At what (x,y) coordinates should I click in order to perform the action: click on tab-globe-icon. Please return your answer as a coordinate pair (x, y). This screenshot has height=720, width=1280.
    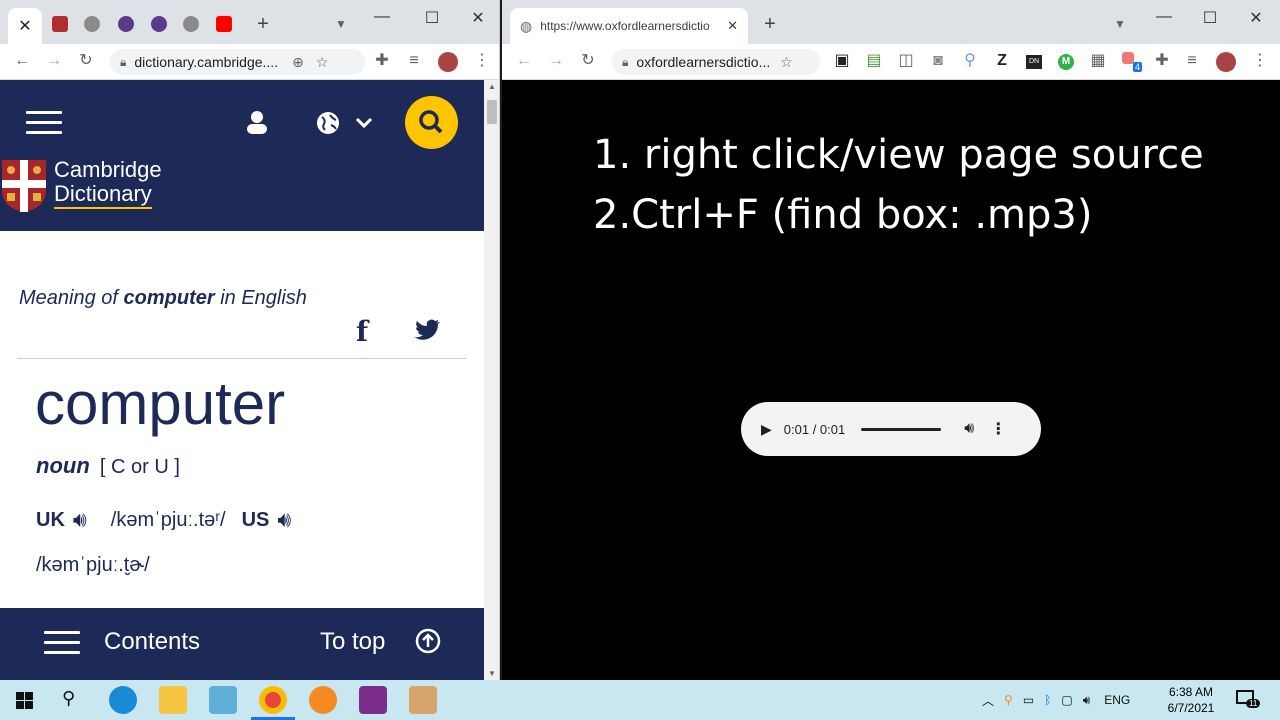
    Looking at the image, I should click on (92, 24).